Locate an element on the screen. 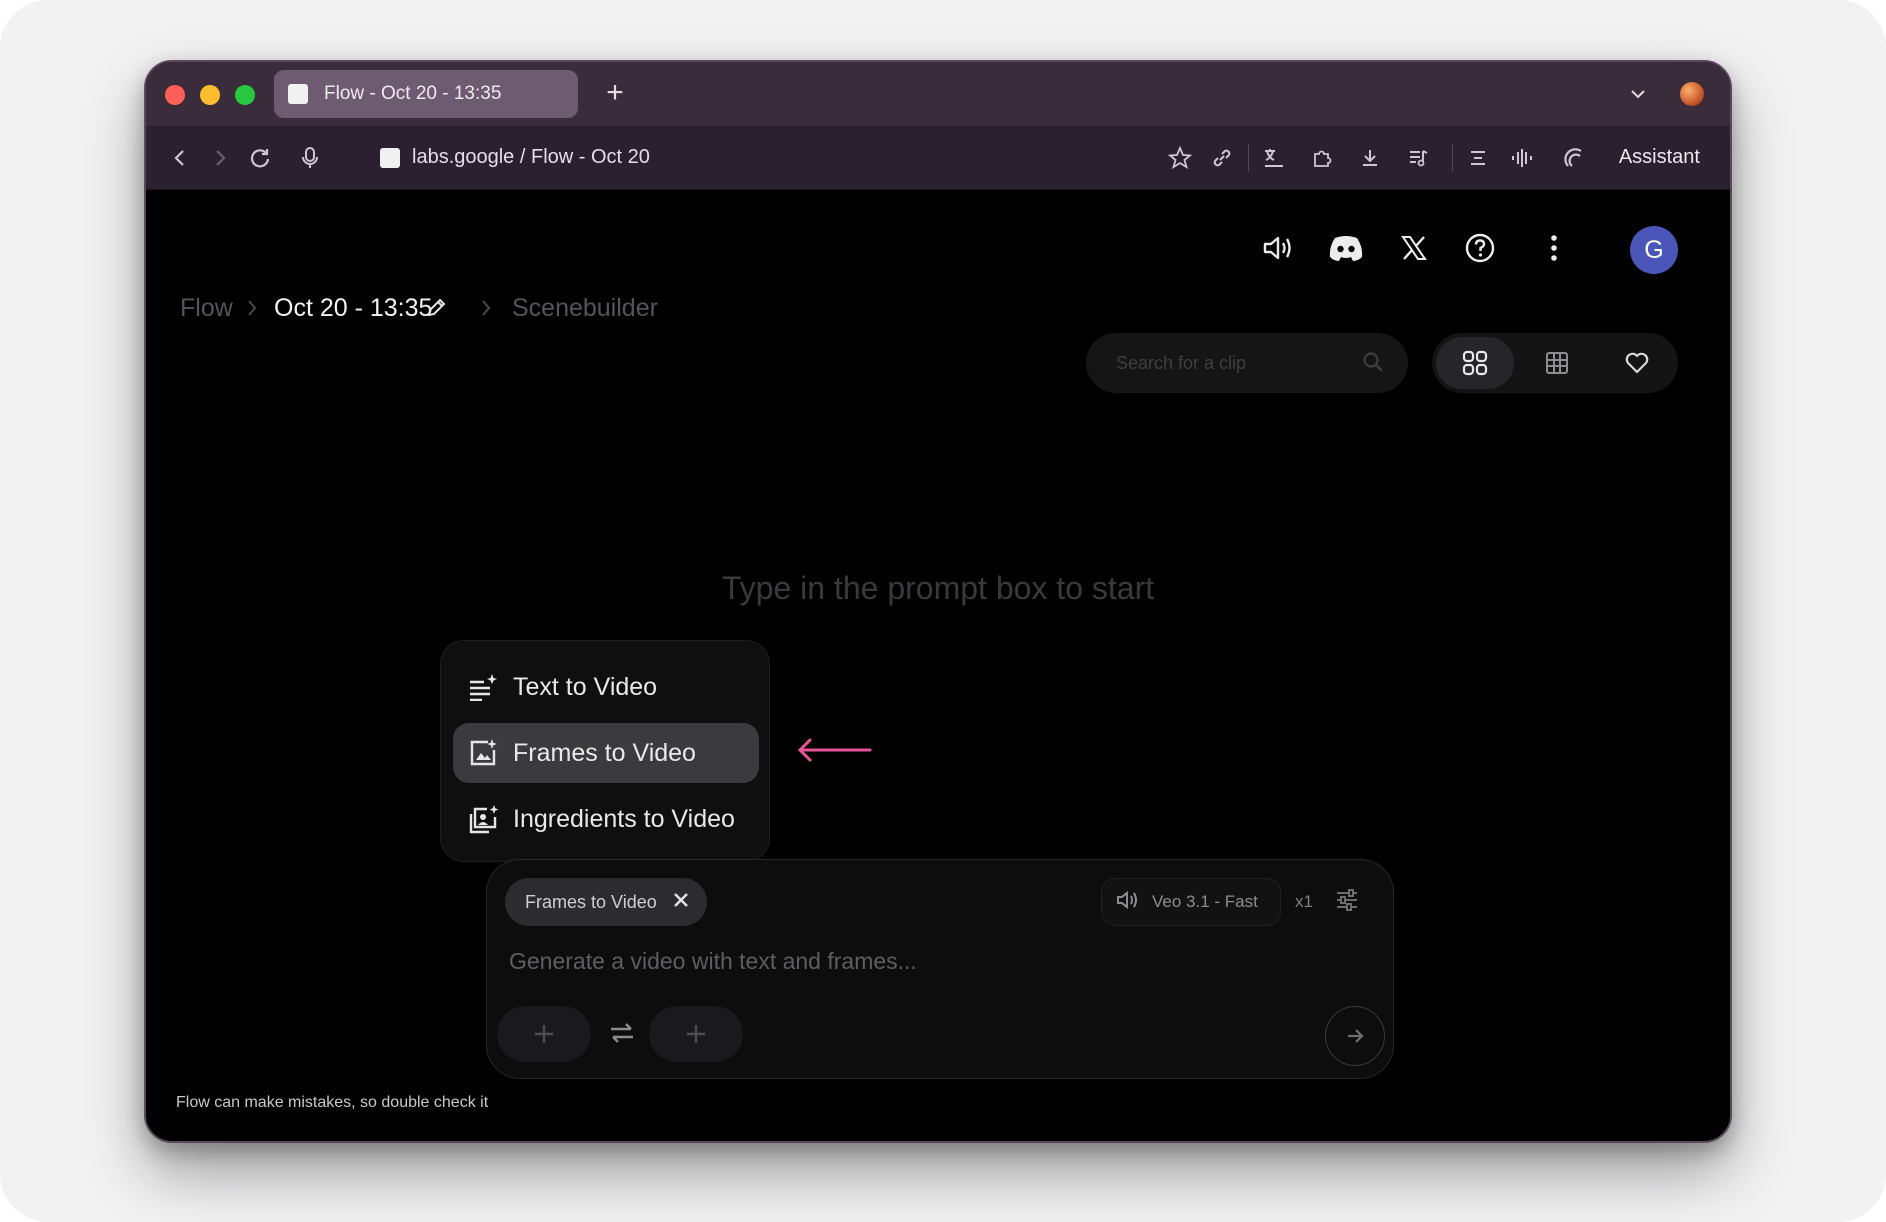 This screenshot has height=1222, width=1886. menu-item-label: Text to Video is located at coordinates (585, 686).